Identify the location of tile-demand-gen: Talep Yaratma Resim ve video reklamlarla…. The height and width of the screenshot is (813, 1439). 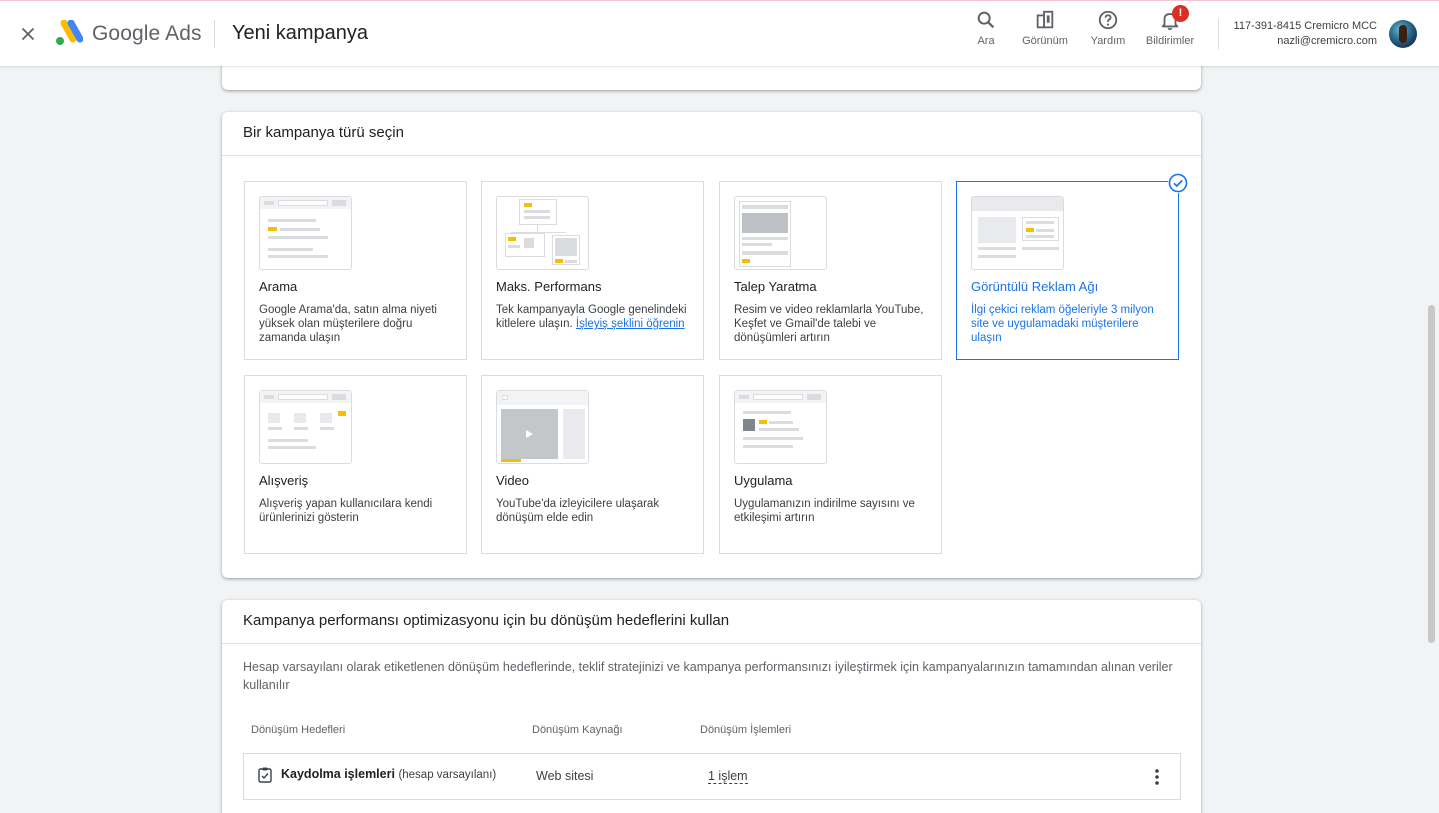
(830, 270).